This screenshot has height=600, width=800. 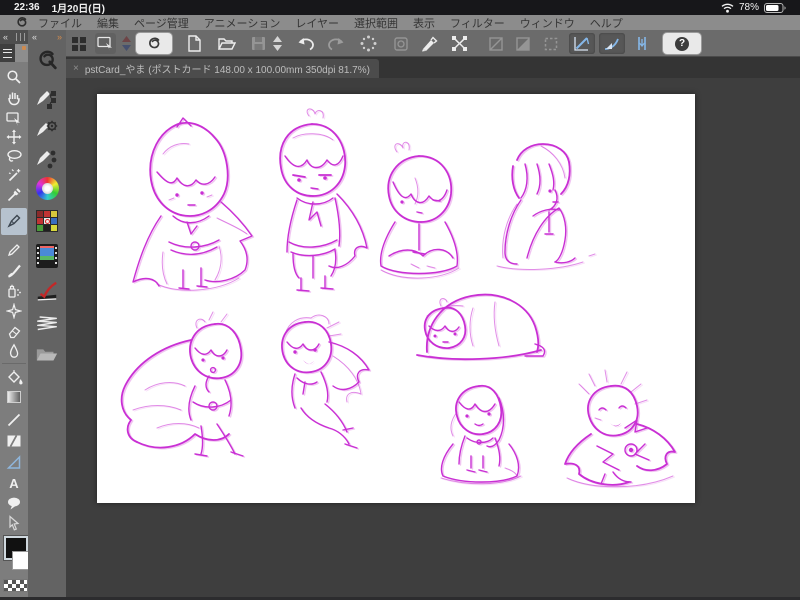 What do you see at coordinates (105, 43) in the screenshot?
I see `screen-settings-button` at bounding box center [105, 43].